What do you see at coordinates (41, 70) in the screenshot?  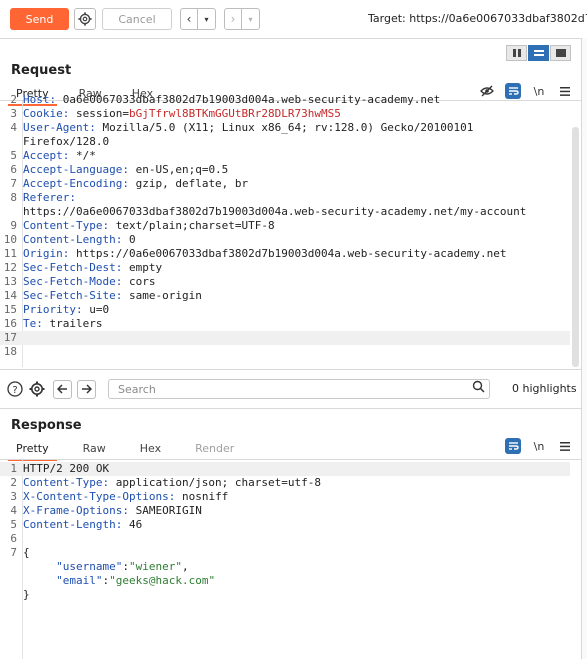 I see `request-title: Request` at bounding box center [41, 70].